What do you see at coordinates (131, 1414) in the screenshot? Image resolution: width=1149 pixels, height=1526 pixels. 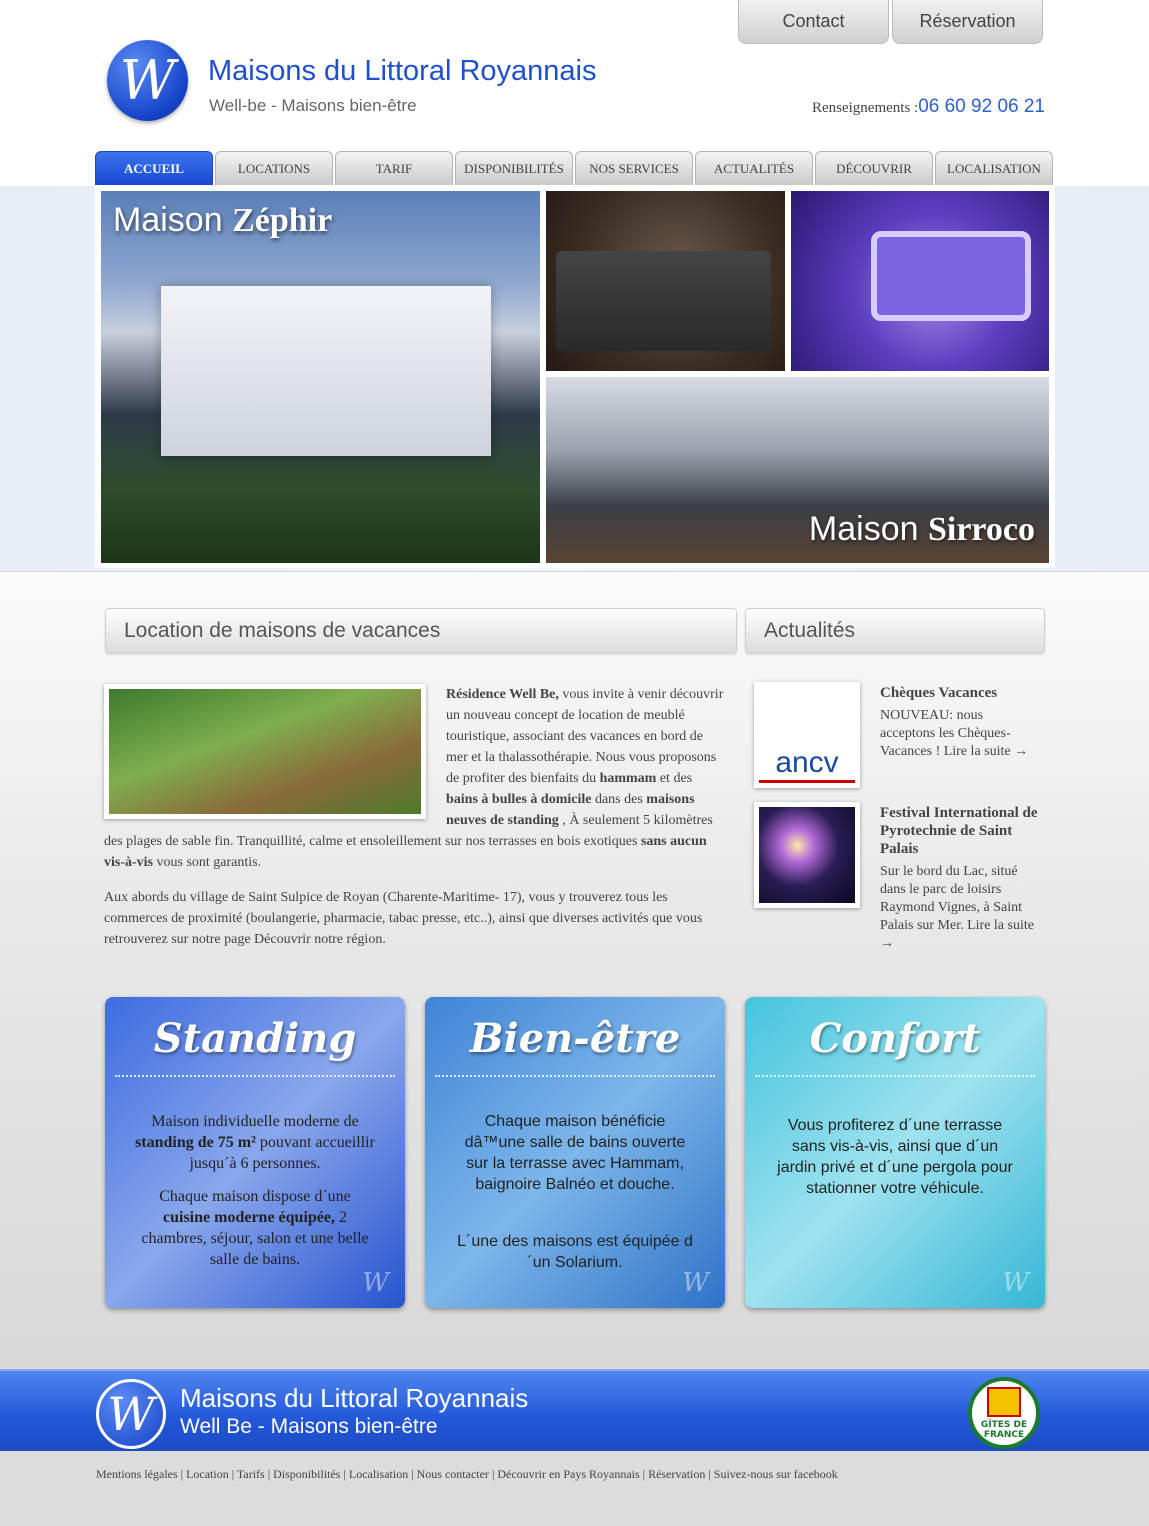 I see `footer-logo: W` at bounding box center [131, 1414].